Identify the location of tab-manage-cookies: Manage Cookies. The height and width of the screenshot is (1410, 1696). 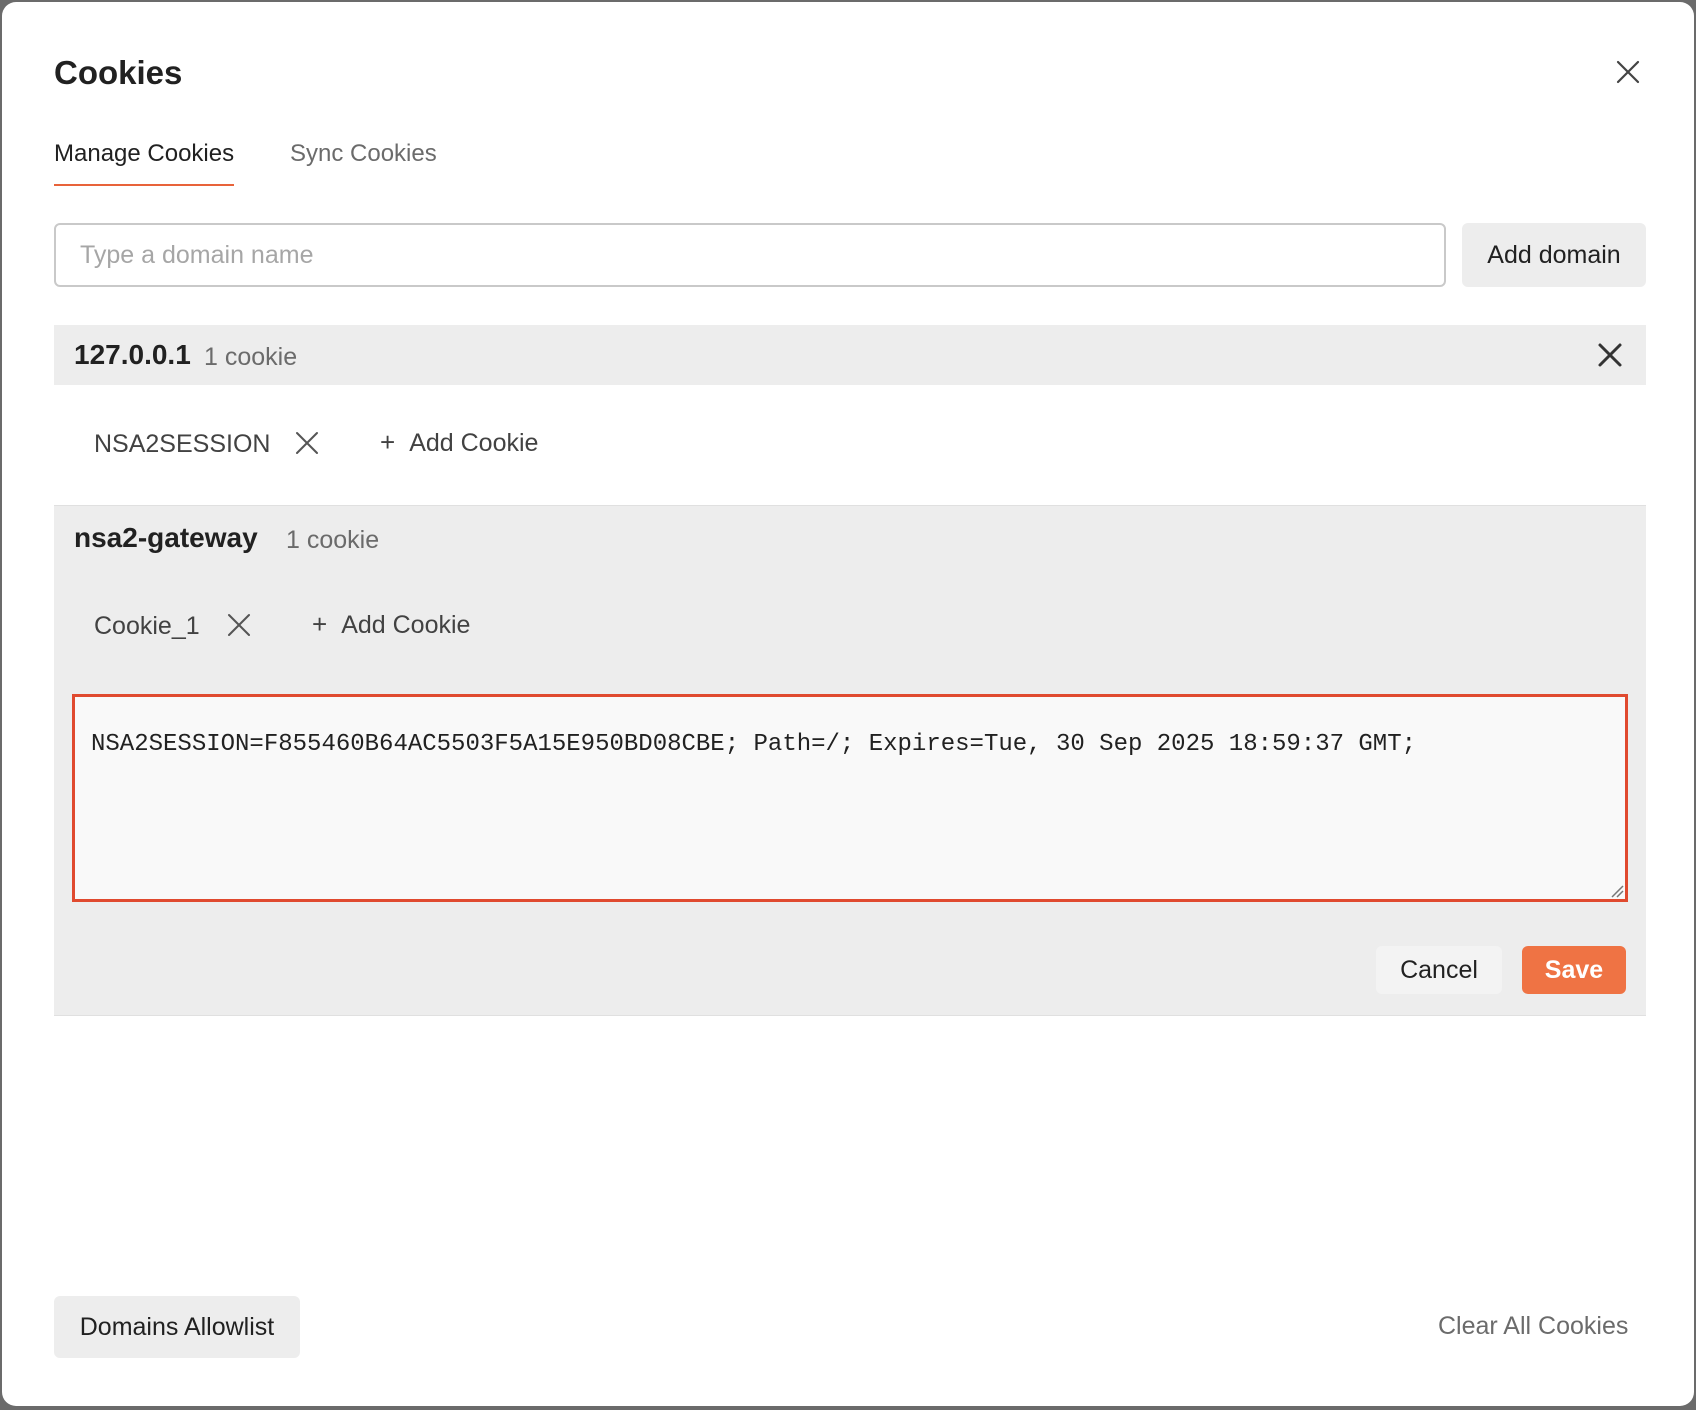
(144, 163).